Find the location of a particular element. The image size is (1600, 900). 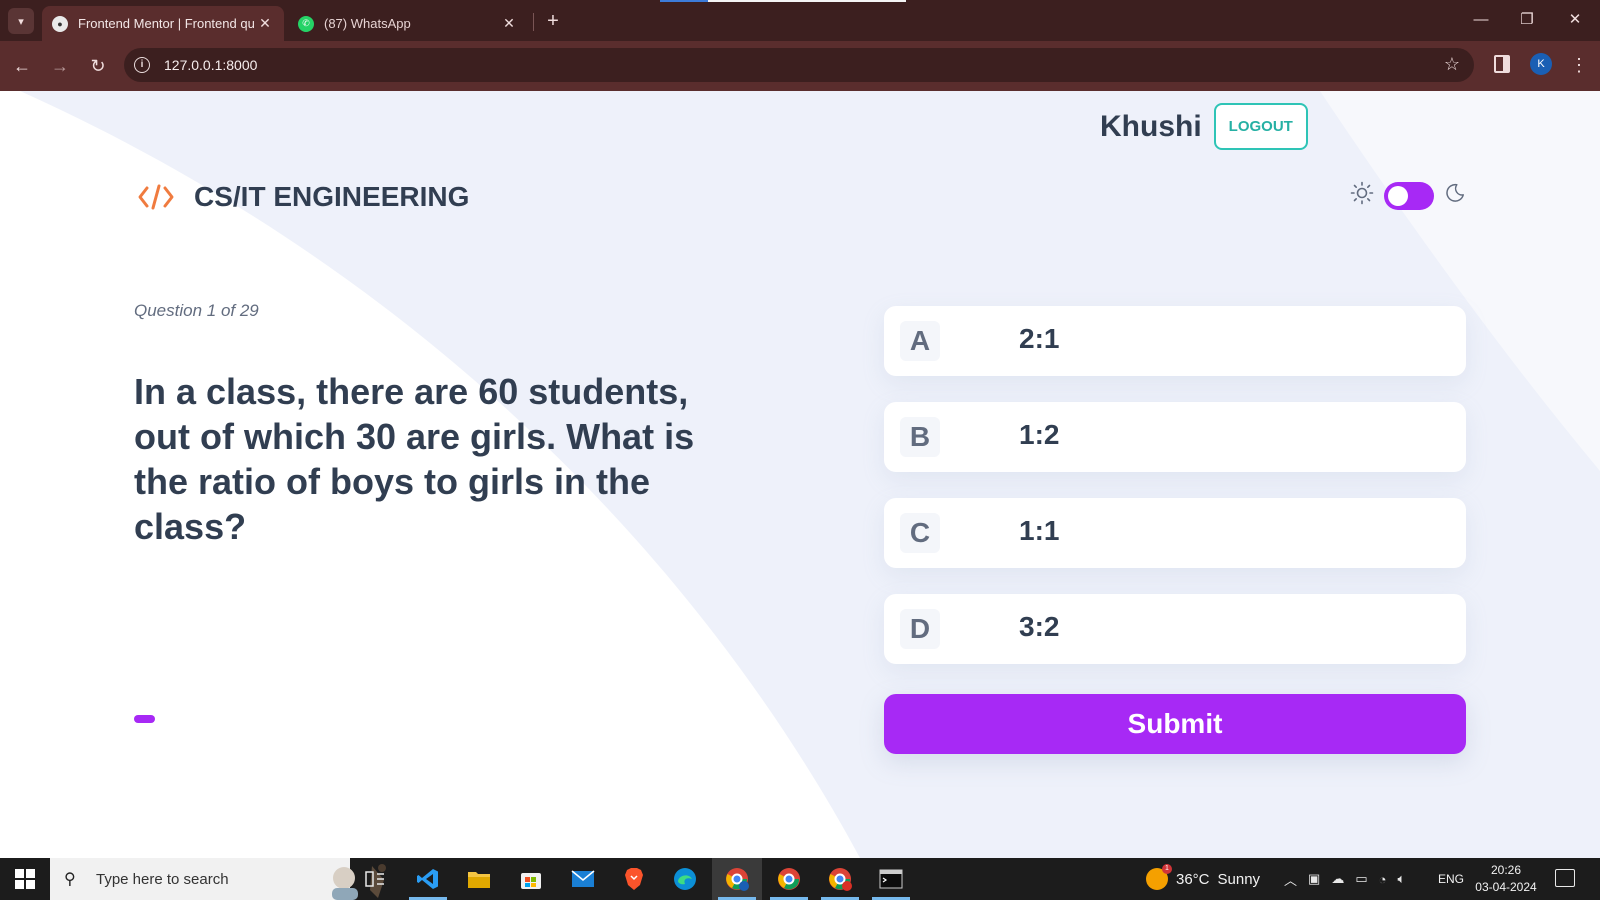

task-view-icon is located at coordinates (375, 879).